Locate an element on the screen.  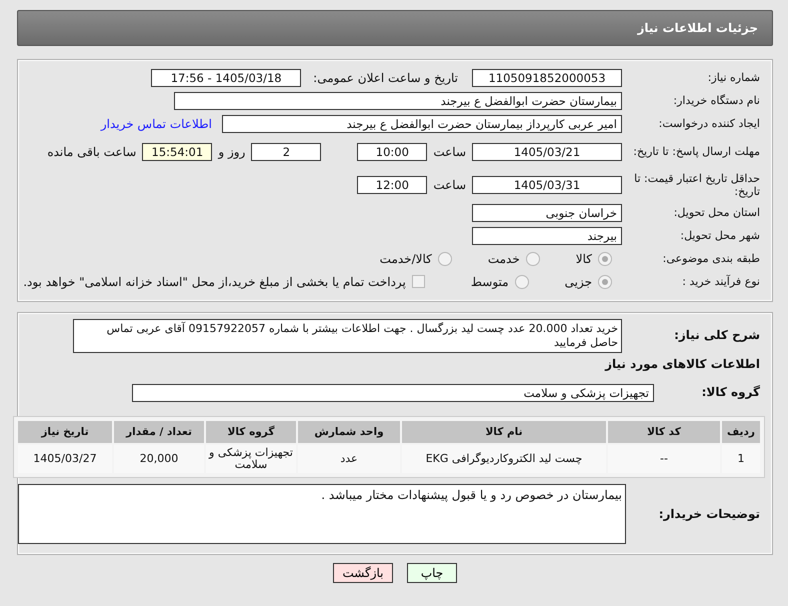
radio-label: متوسط is located at coordinates (489, 281).